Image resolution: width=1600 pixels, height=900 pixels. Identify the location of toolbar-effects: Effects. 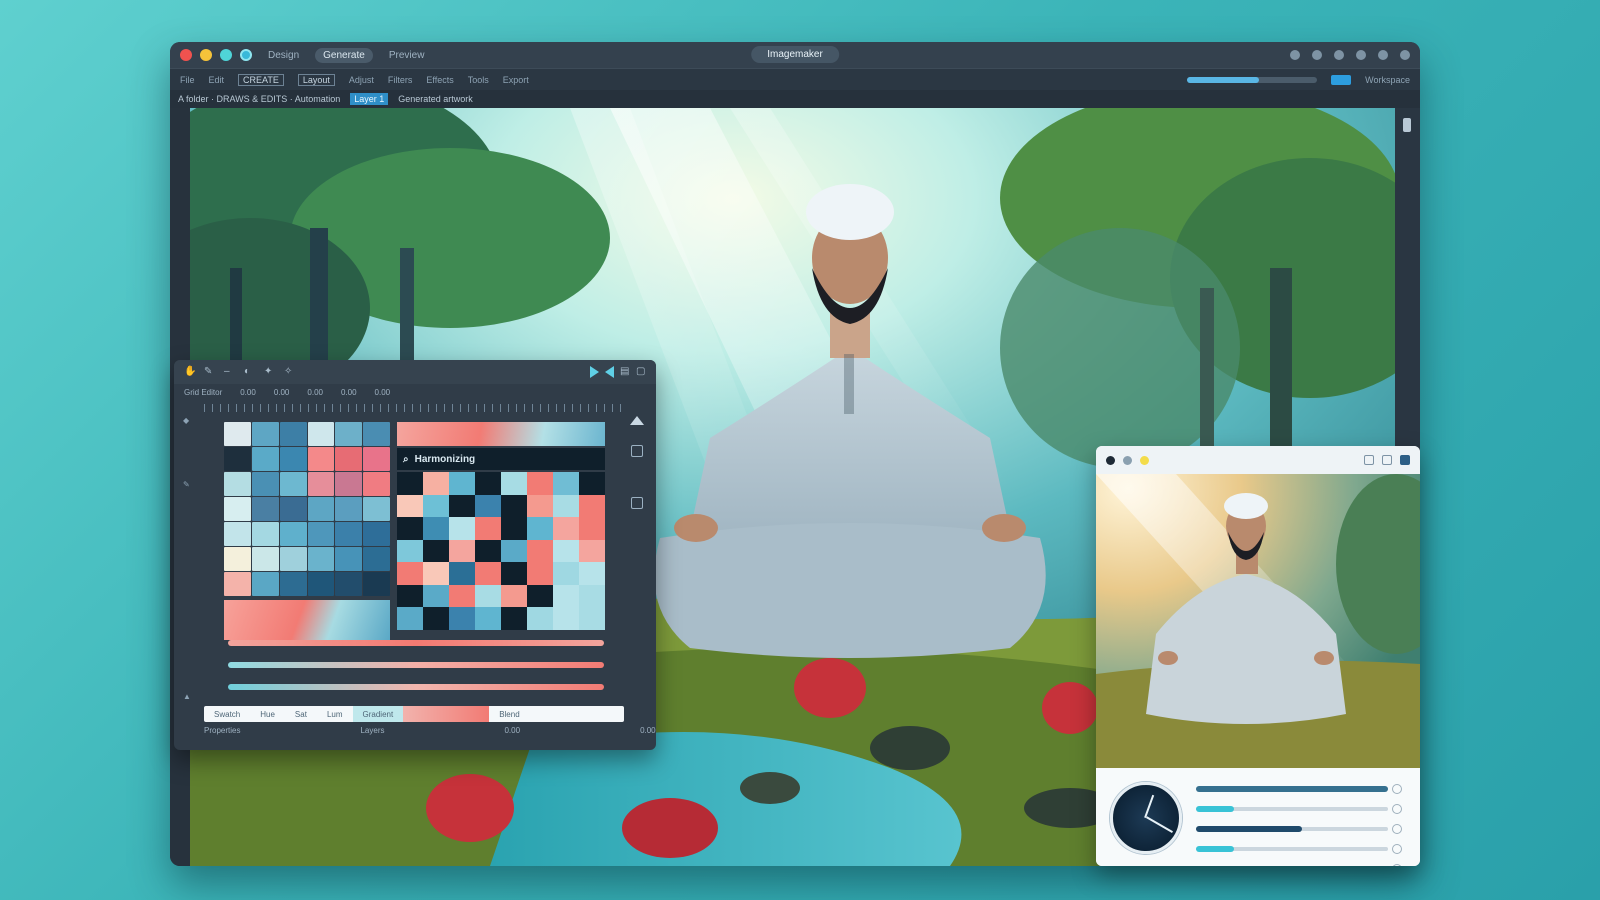
(439, 80).